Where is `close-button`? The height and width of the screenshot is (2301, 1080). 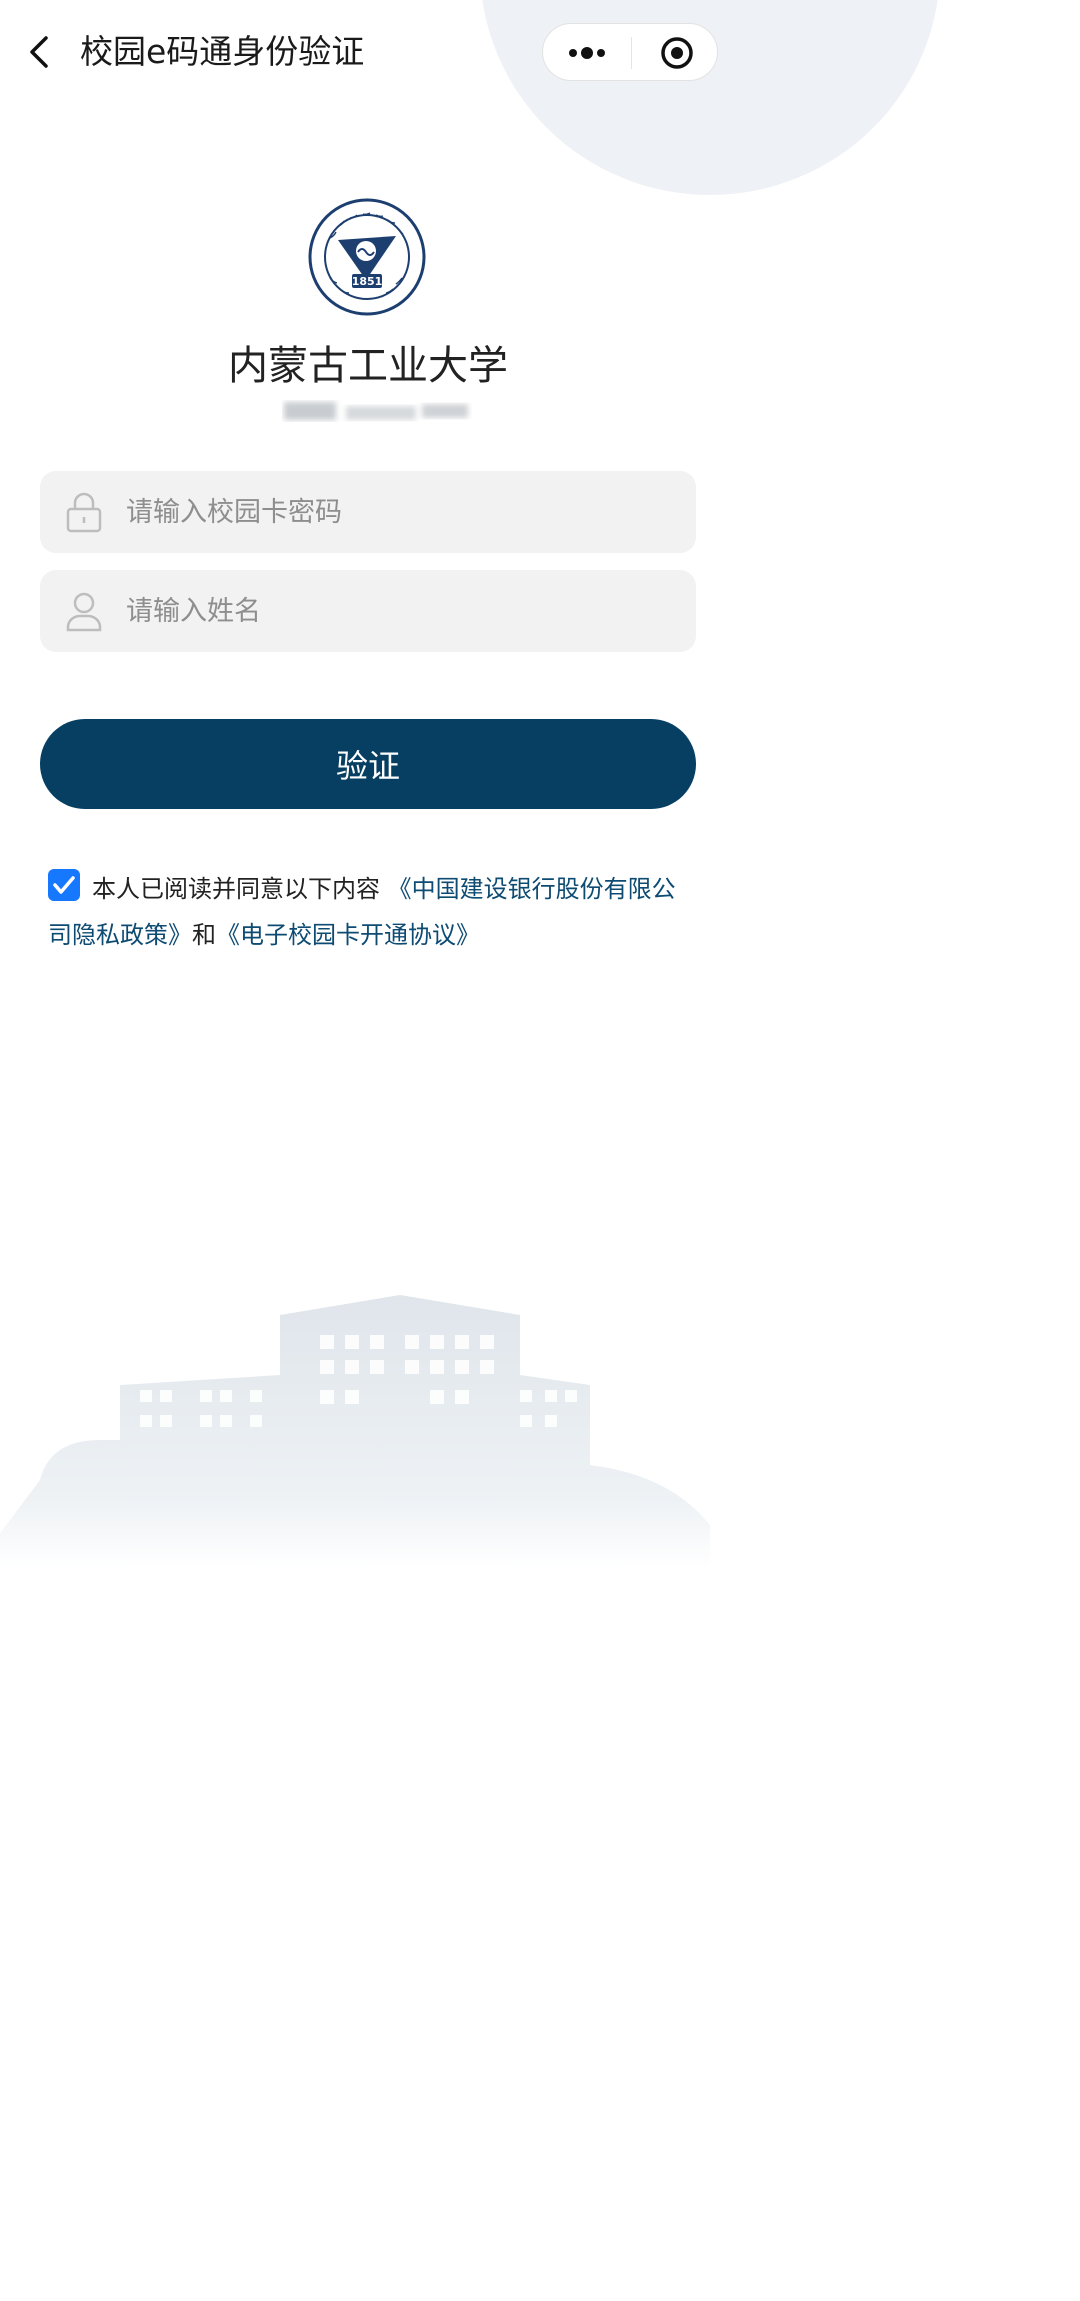 close-button is located at coordinates (675, 52).